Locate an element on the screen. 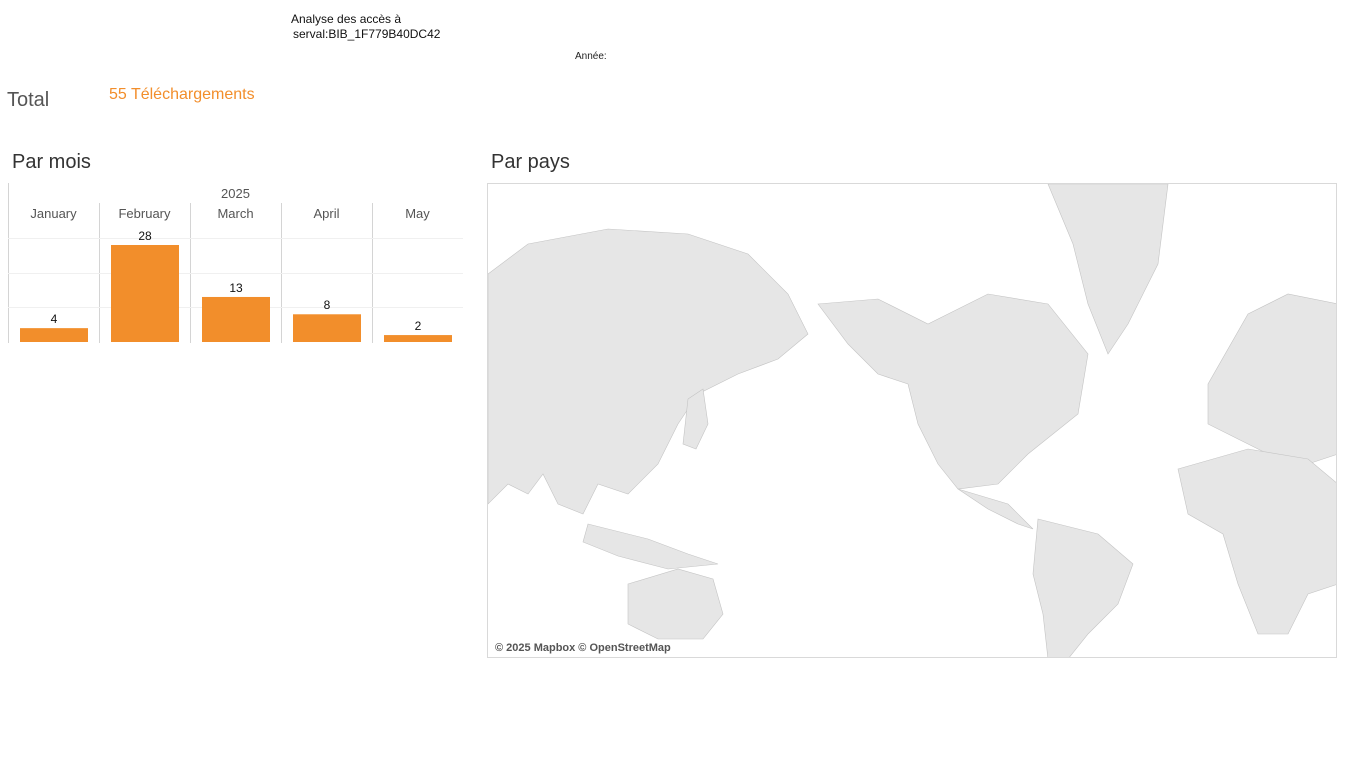  month-label-february: February is located at coordinates (144, 213).